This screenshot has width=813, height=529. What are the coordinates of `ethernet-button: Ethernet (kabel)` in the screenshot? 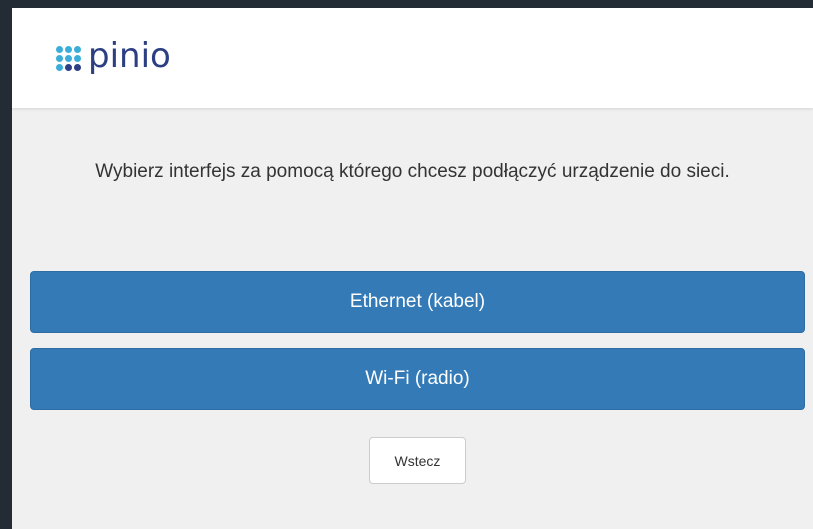 It's located at (417, 302).